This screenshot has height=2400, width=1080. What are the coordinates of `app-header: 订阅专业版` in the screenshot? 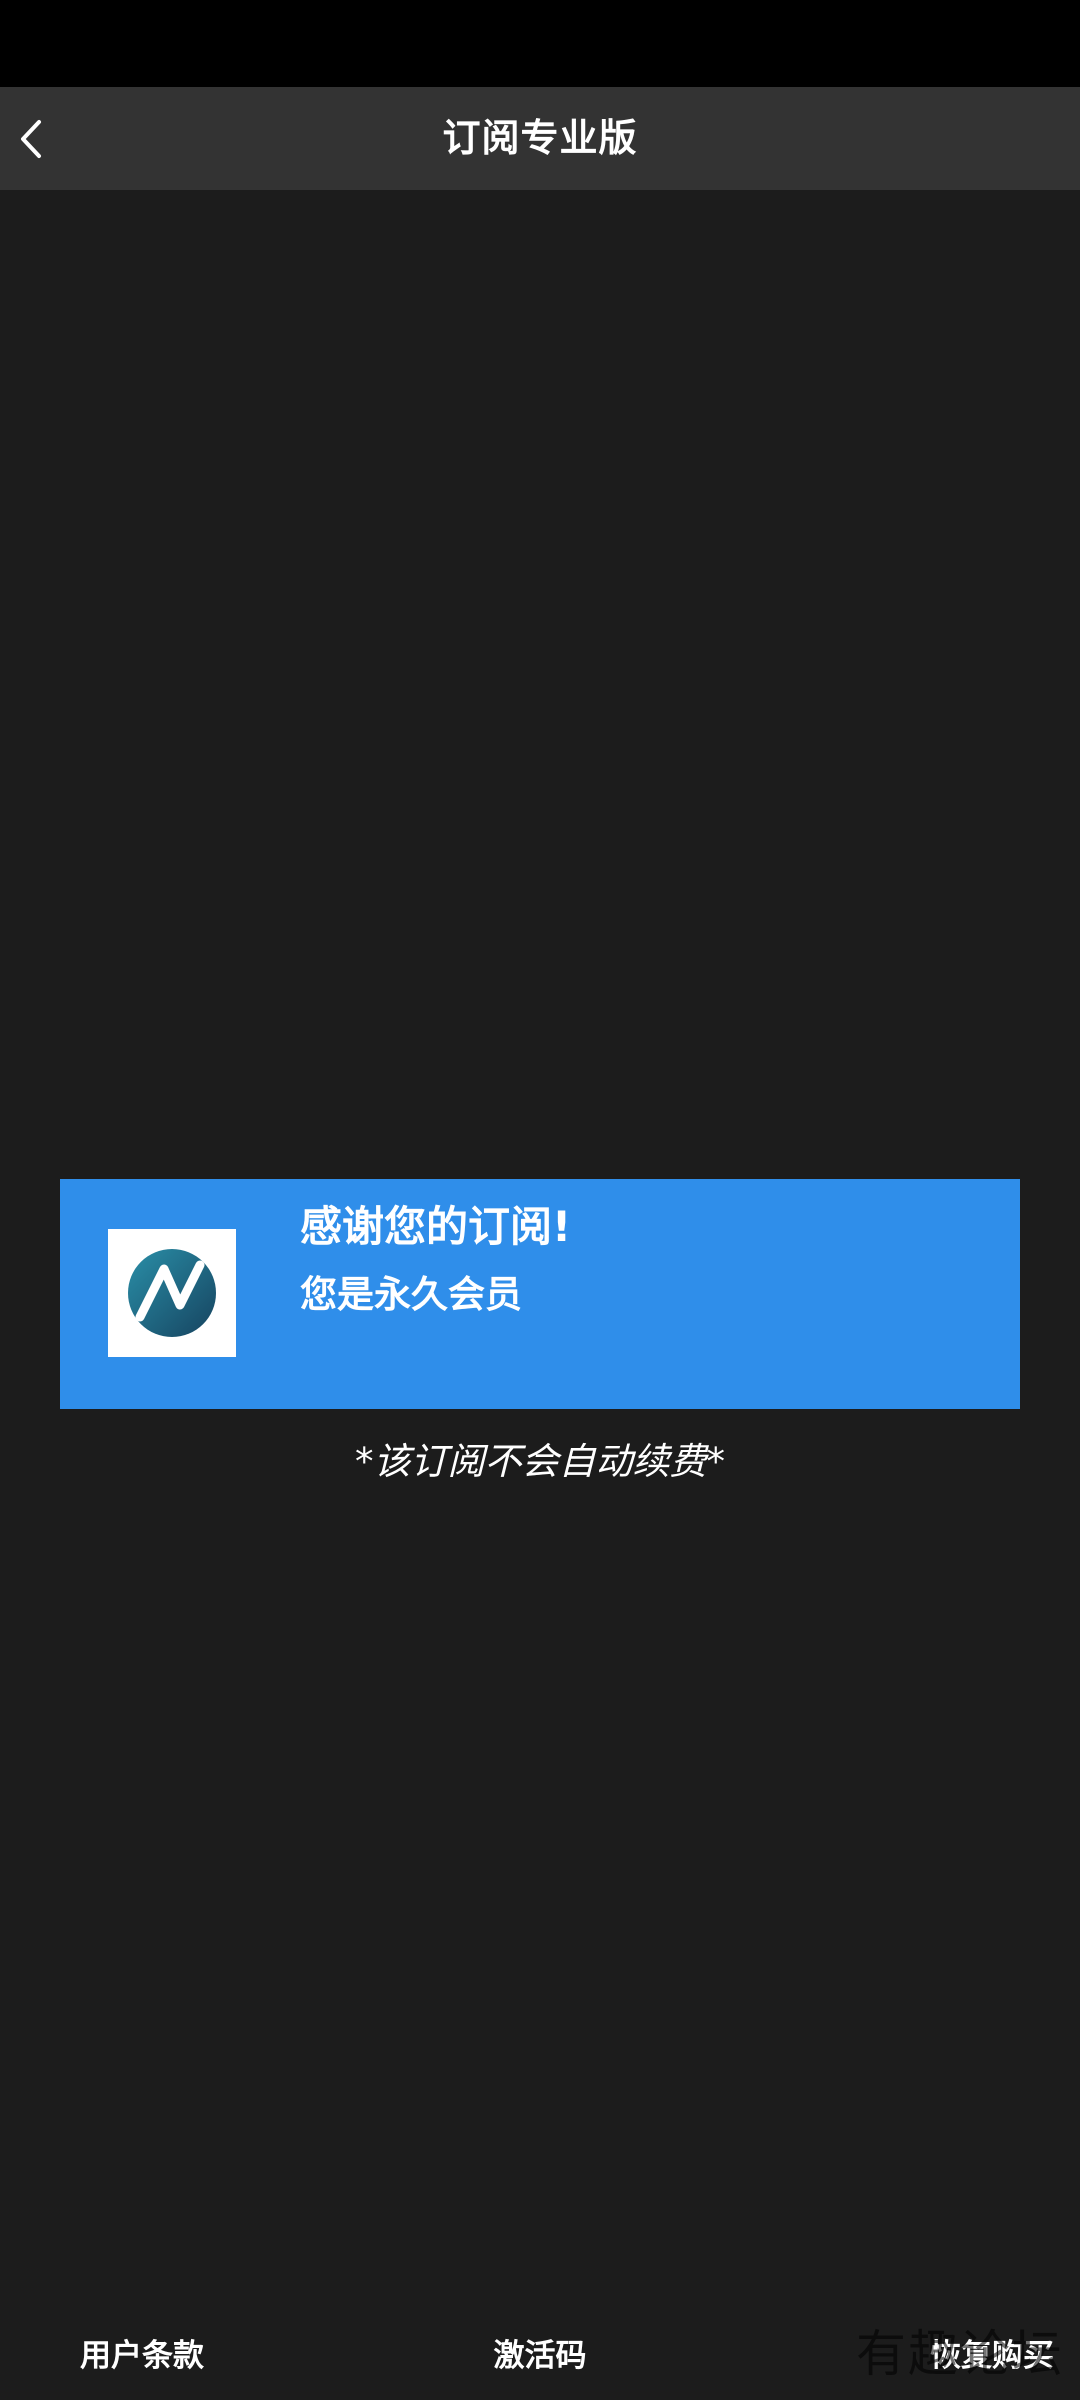 It's located at (540, 138).